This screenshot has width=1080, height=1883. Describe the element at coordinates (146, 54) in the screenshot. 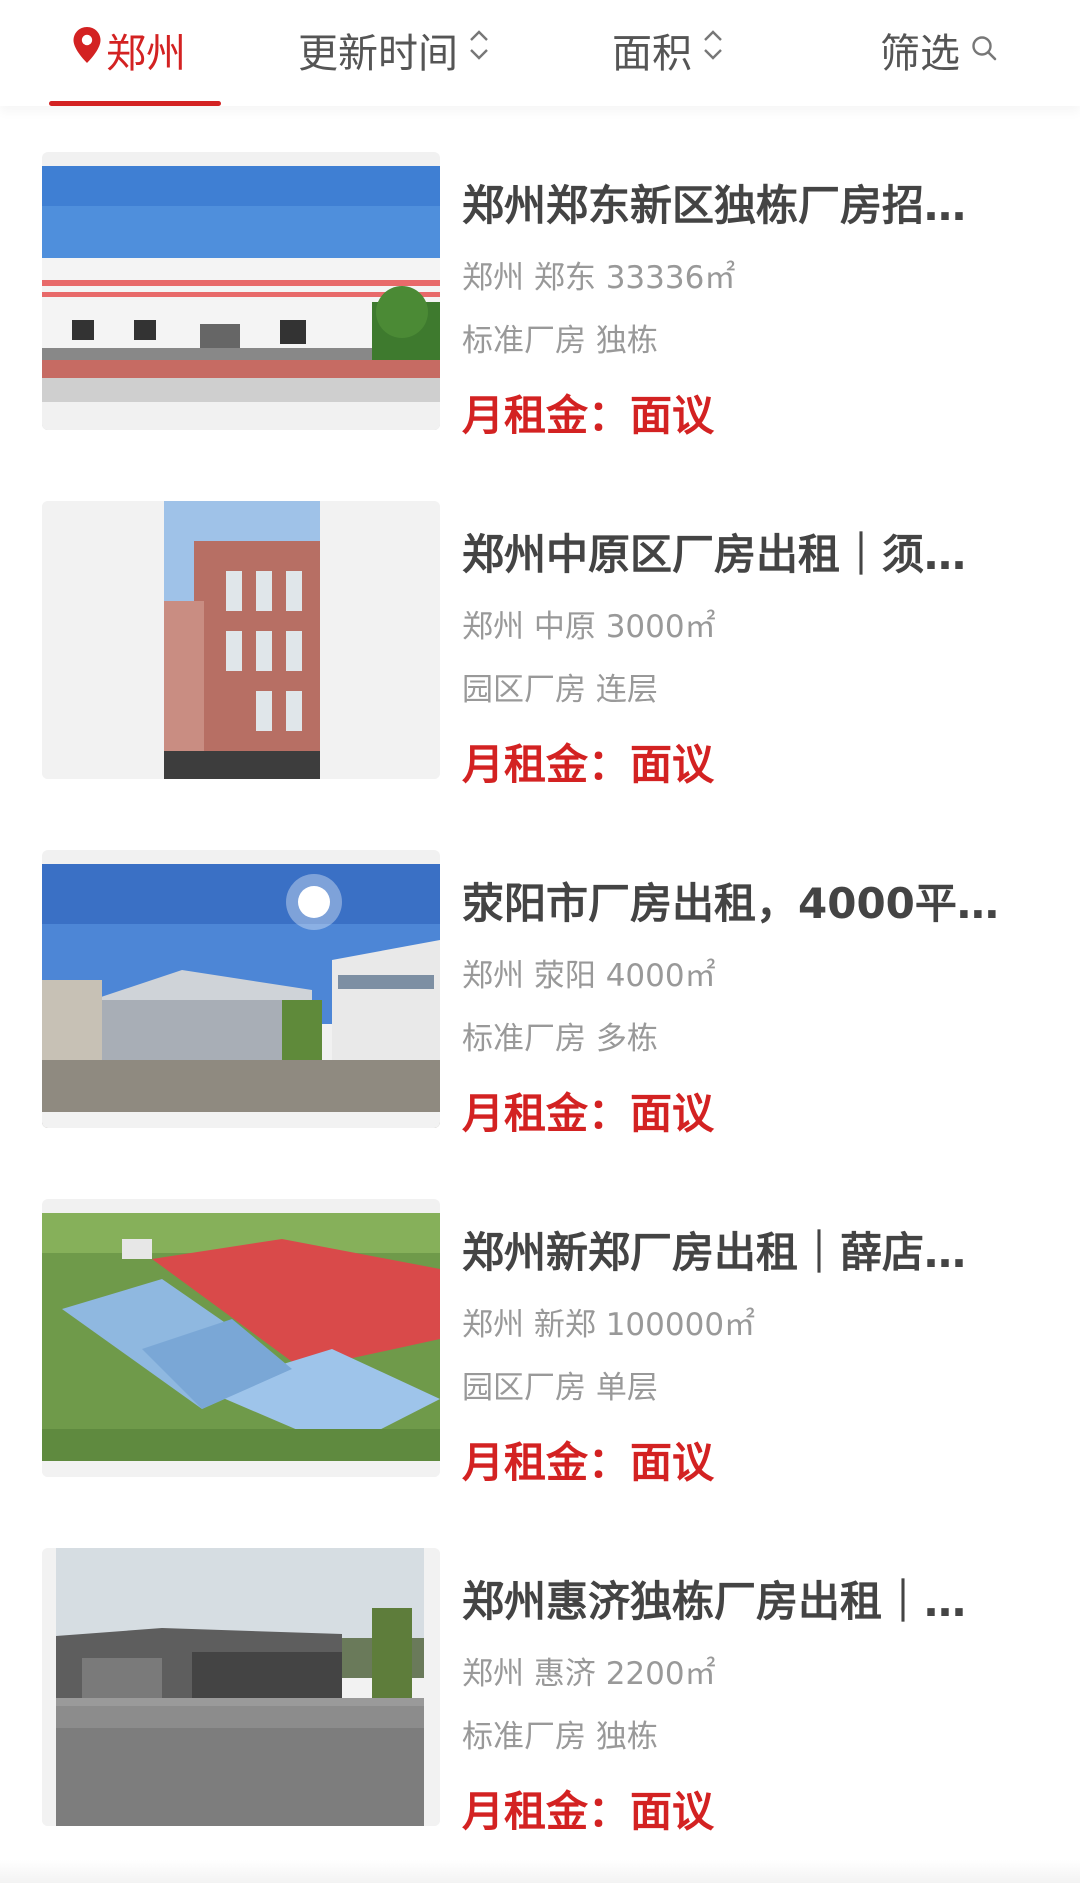

I see `tab-city-label: 郑州` at that location.